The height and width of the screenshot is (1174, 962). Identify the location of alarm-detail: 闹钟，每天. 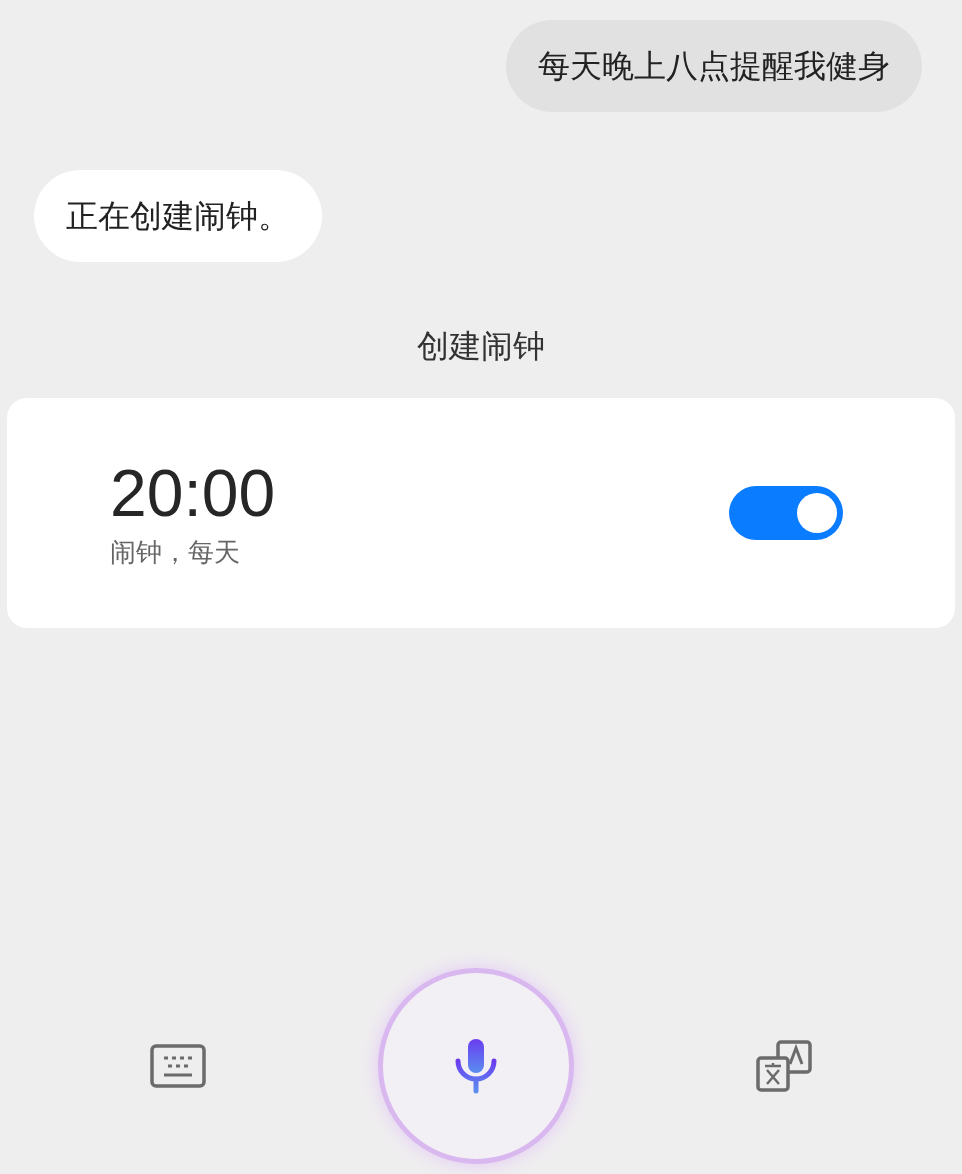
(175, 552).